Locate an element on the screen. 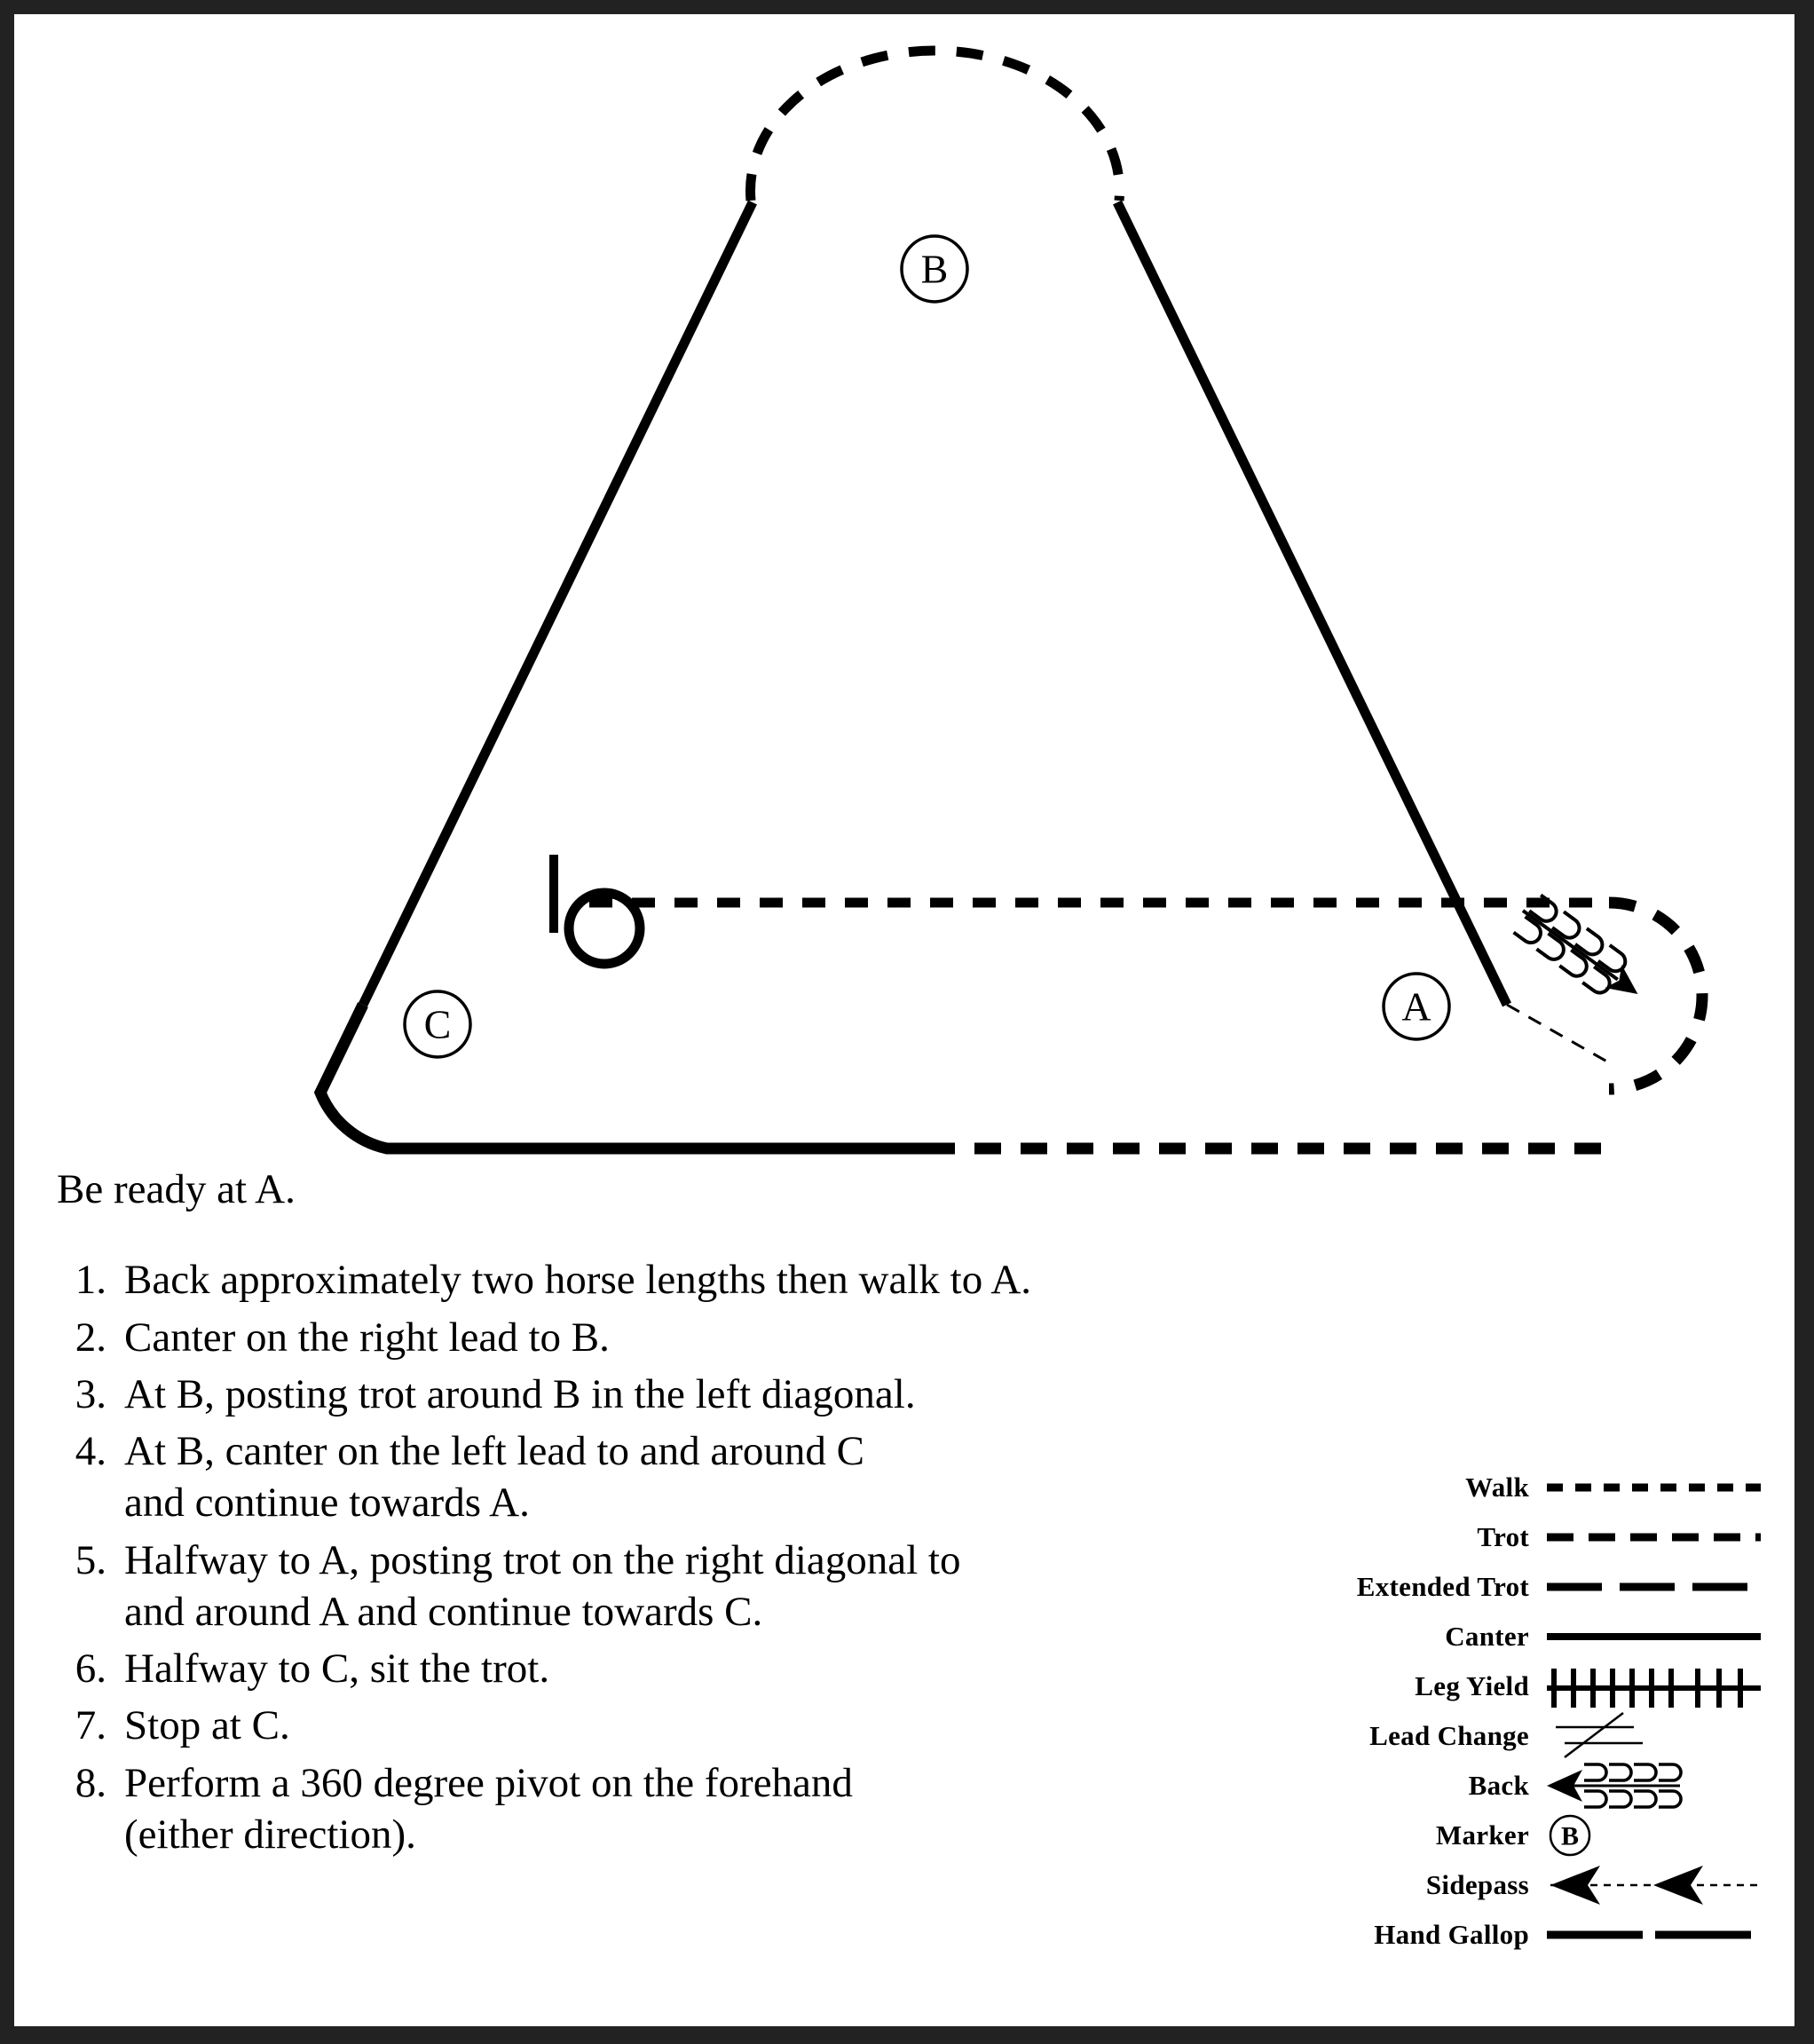 This screenshot has height=2044, width=1814. step-line: and around A and continue towards C. is located at coordinates (443, 1611).